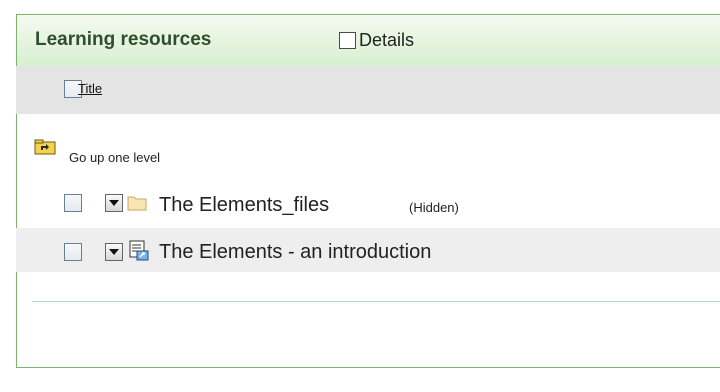 The image size is (720, 392). Describe the element at coordinates (295, 252) in the screenshot. I see `row-title-link: The Elements - an introduction` at that location.